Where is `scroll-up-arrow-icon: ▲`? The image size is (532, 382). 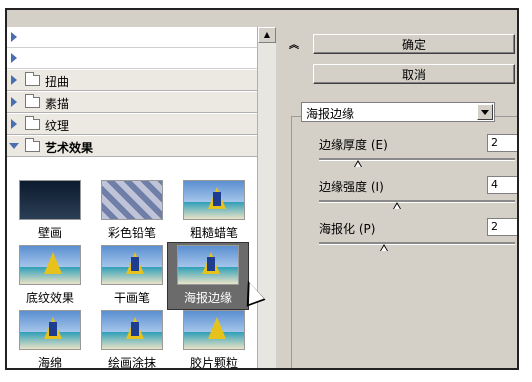
scroll-up-arrow-icon: ▲ is located at coordinates (267, 35).